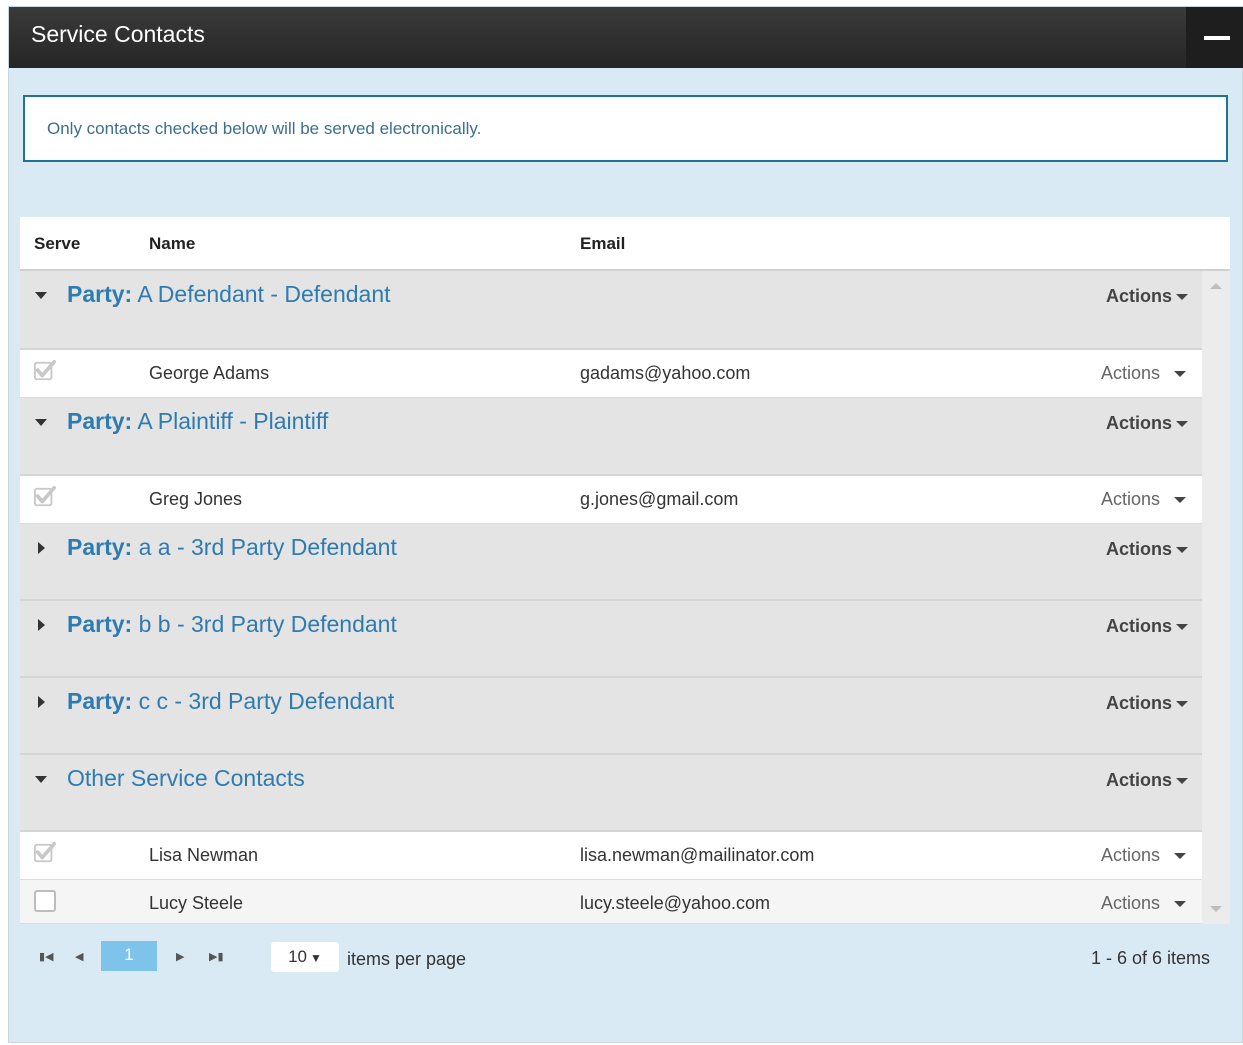 Image resolution: width=1243 pixels, height=1045 pixels. What do you see at coordinates (231, 701) in the screenshot?
I see `group-title: Party: c c - 3rd Party Defendant` at bounding box center [231, 701].